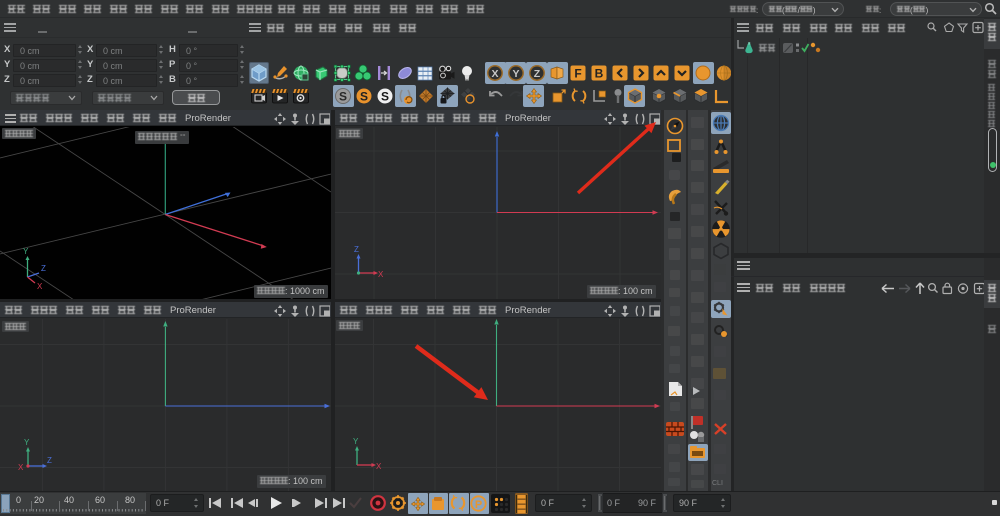 This screenshot has width=1000, height=516. I want to click on svg-text: Y, so click(515, 74).